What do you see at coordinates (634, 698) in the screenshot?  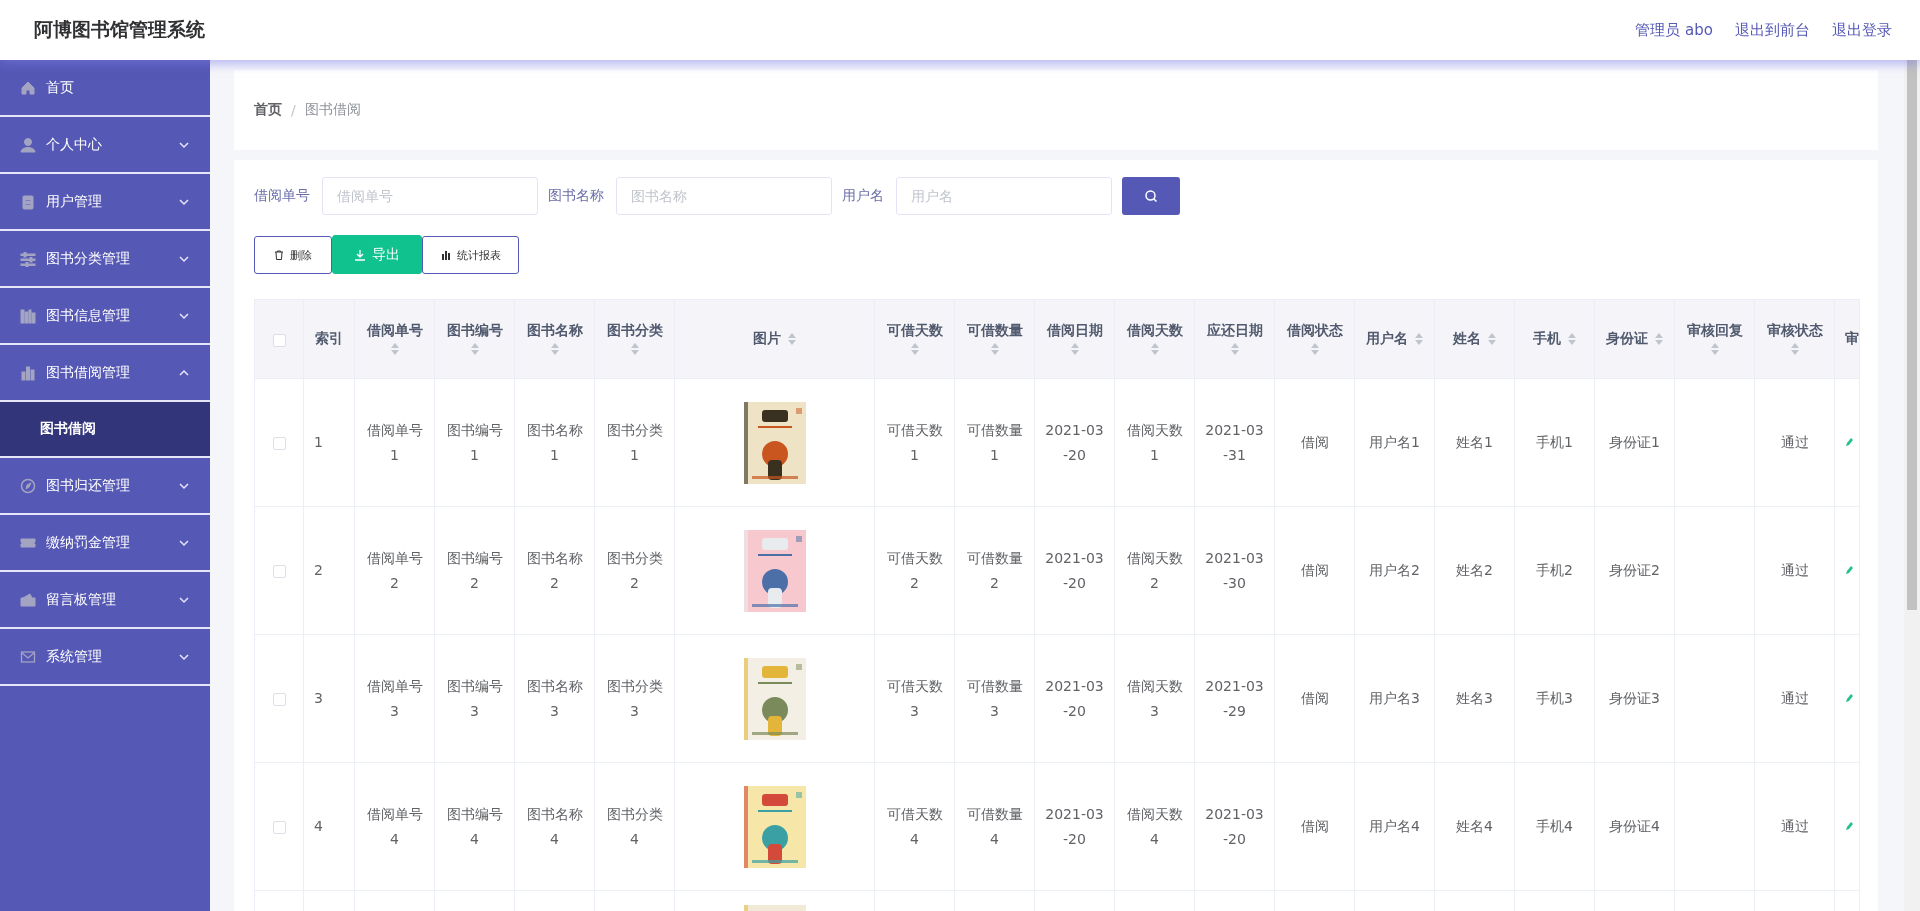 I see `table-cell: 图书分类3` at bounding box center [634, 698].